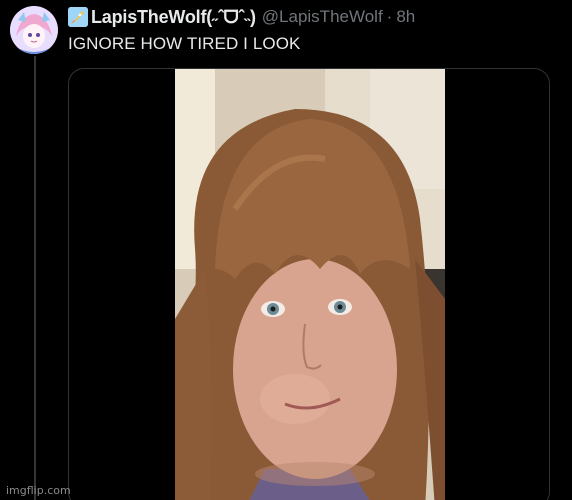 The width and height of the screenshot is (572, 500). What do you see at coordinates (405, 17) in the screenshot?
I see `timestamp: 8h` at bounding box center [405, 17].